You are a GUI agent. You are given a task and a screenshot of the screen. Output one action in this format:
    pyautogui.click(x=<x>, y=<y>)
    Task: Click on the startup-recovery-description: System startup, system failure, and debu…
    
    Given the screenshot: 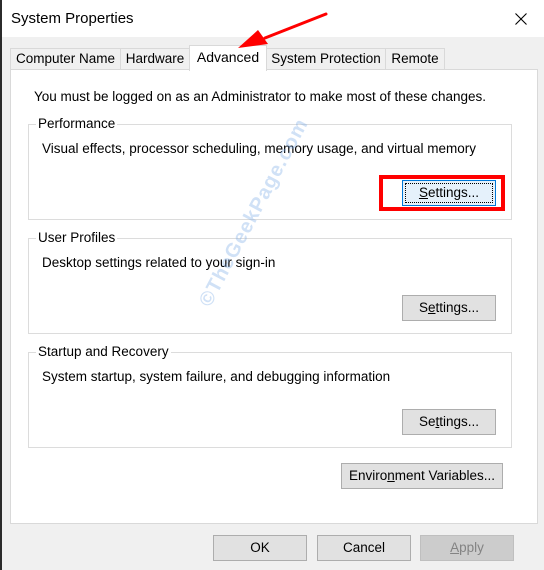 What is the action you would take?
    pyautogui.click(x=216, y=376)
    